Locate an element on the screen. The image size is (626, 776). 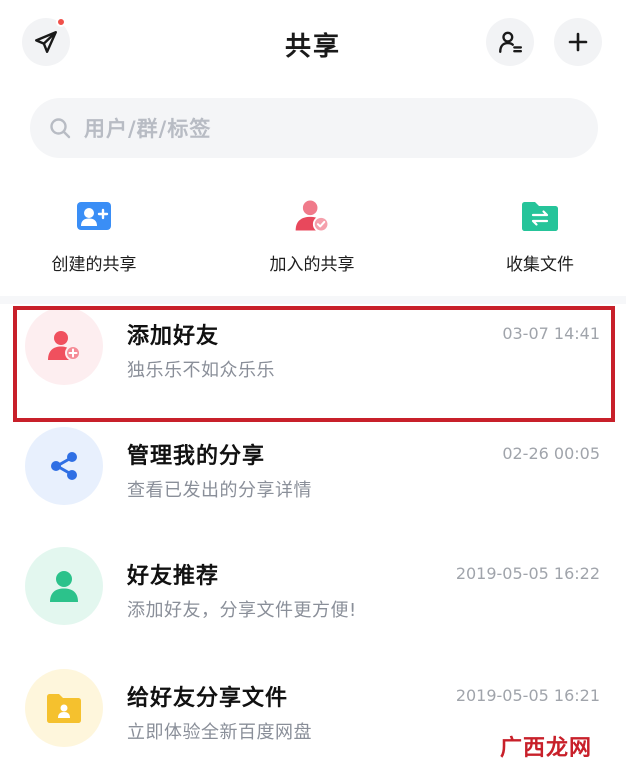
add-button is located at coordinates (578, 42).